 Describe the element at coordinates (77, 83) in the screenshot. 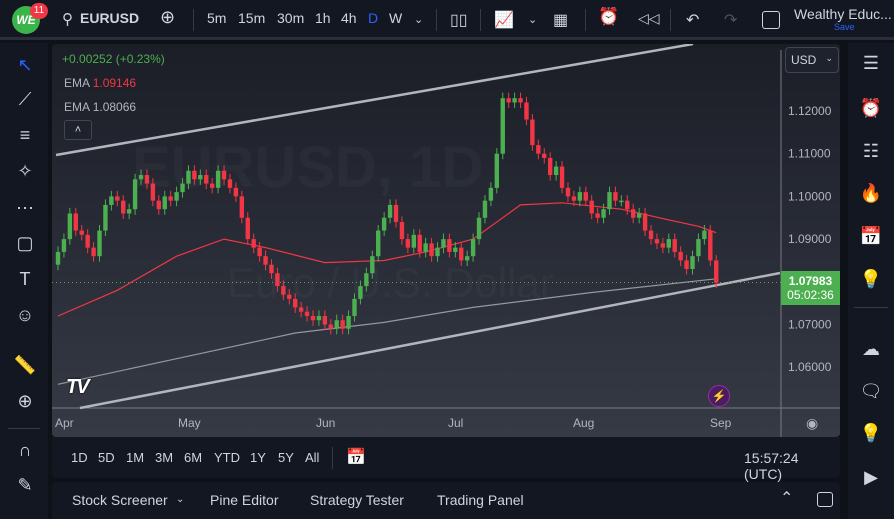

I see `ema-fast-label: EMA` at that location.